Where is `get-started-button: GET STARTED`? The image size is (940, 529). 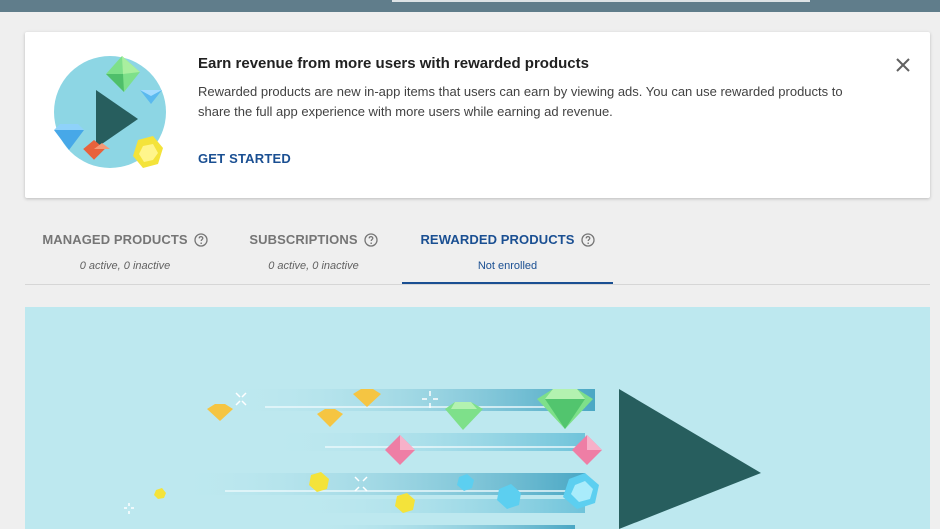 get-started-button: GET STARTED is located at coordinates (244, 158).